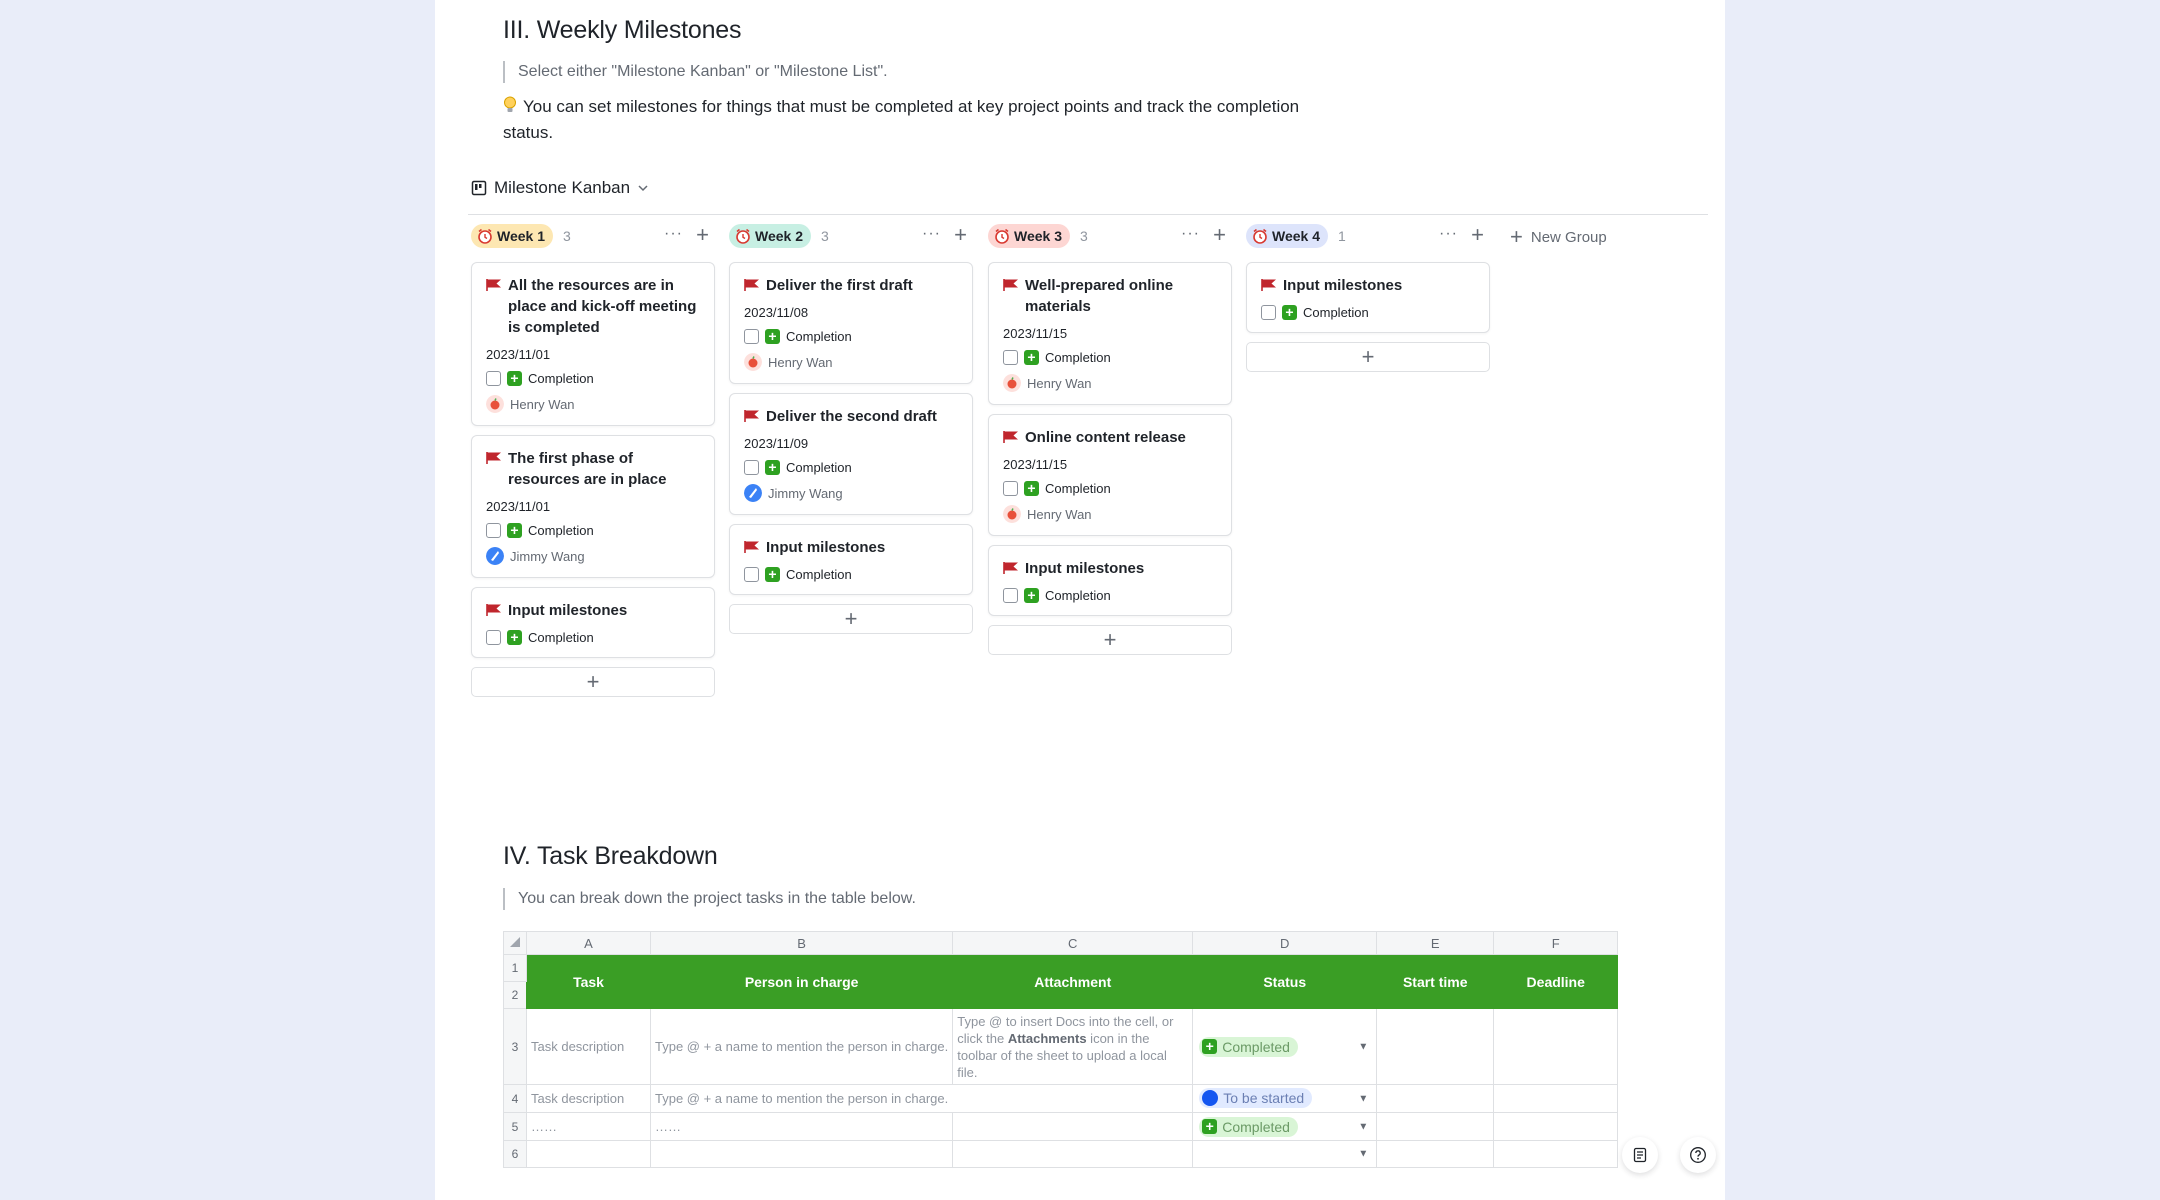 This screenshot has width=2160, height=1200. What do you see at coordinates (1285, 1098) in the screenshot?
I see `status-cell: To be started ▼` at bounding box center [1285, 1098].